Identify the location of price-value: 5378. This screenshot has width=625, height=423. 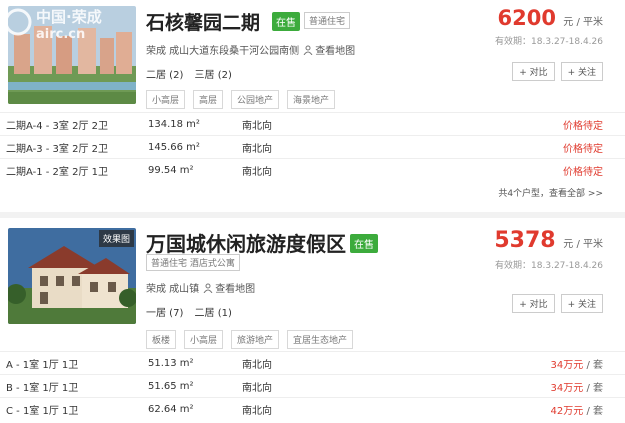
(525, 240).